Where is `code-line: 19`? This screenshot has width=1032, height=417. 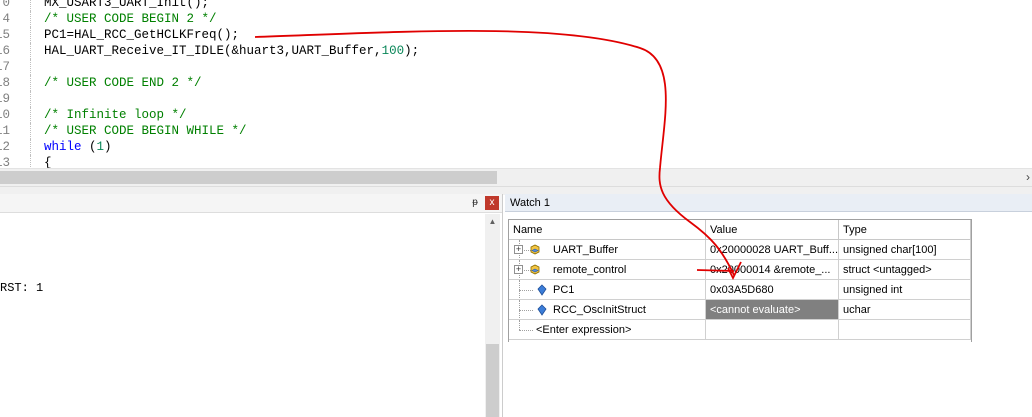 code-line: 19 is located at coordinates (516, 99).